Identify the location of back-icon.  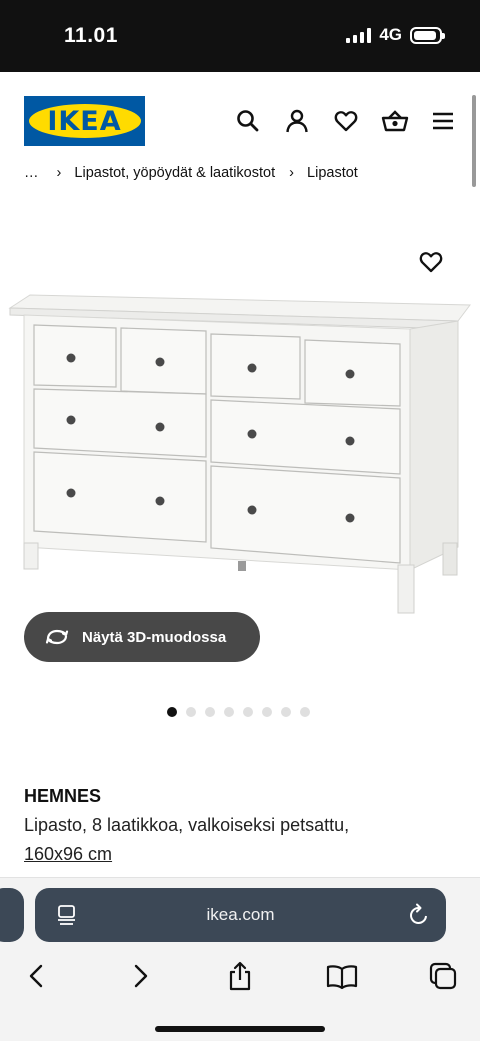
(37, 976).